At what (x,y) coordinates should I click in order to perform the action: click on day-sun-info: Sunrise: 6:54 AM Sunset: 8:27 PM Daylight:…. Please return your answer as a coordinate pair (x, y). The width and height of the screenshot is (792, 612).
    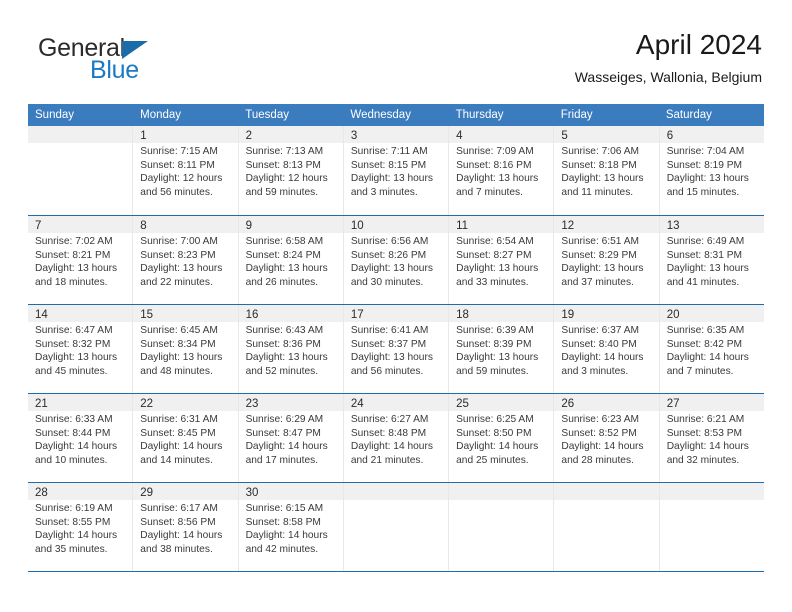
    Looking at the image, I should click on (501, 261).